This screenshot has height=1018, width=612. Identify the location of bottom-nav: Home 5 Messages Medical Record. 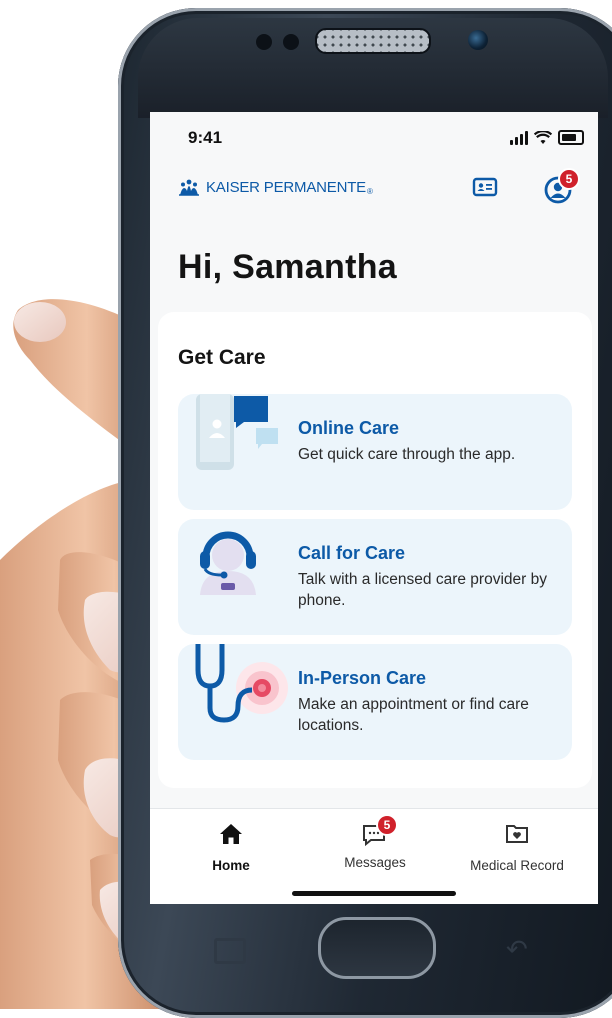
(374, 856).